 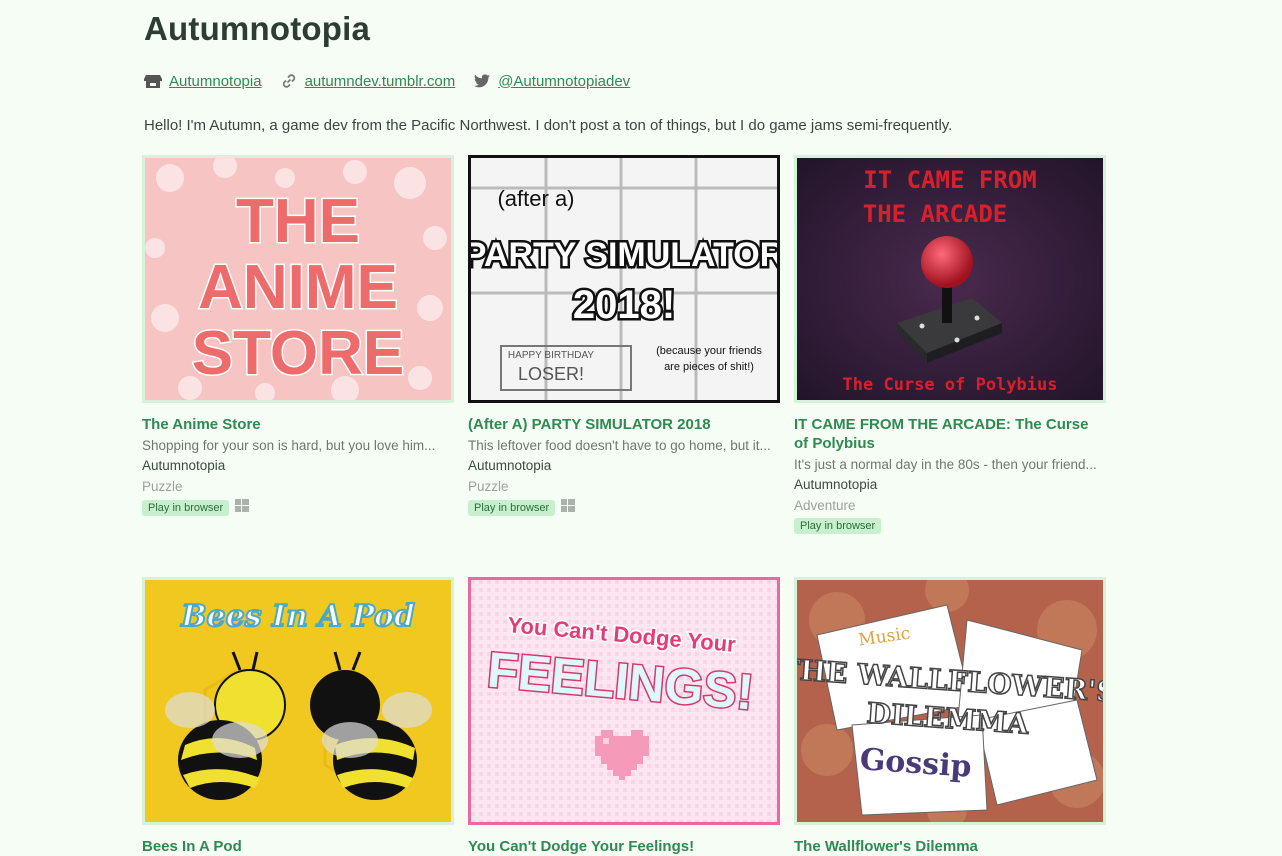 What do you see at coordinates (297, 616) in the screenshot?
I see `art-text-title: Bees In A Pod` at bounding box center [297, 616].